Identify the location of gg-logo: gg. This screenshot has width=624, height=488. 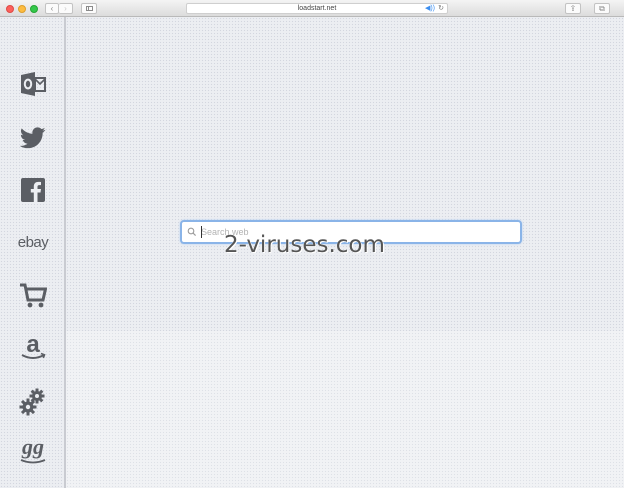
(33, 450).